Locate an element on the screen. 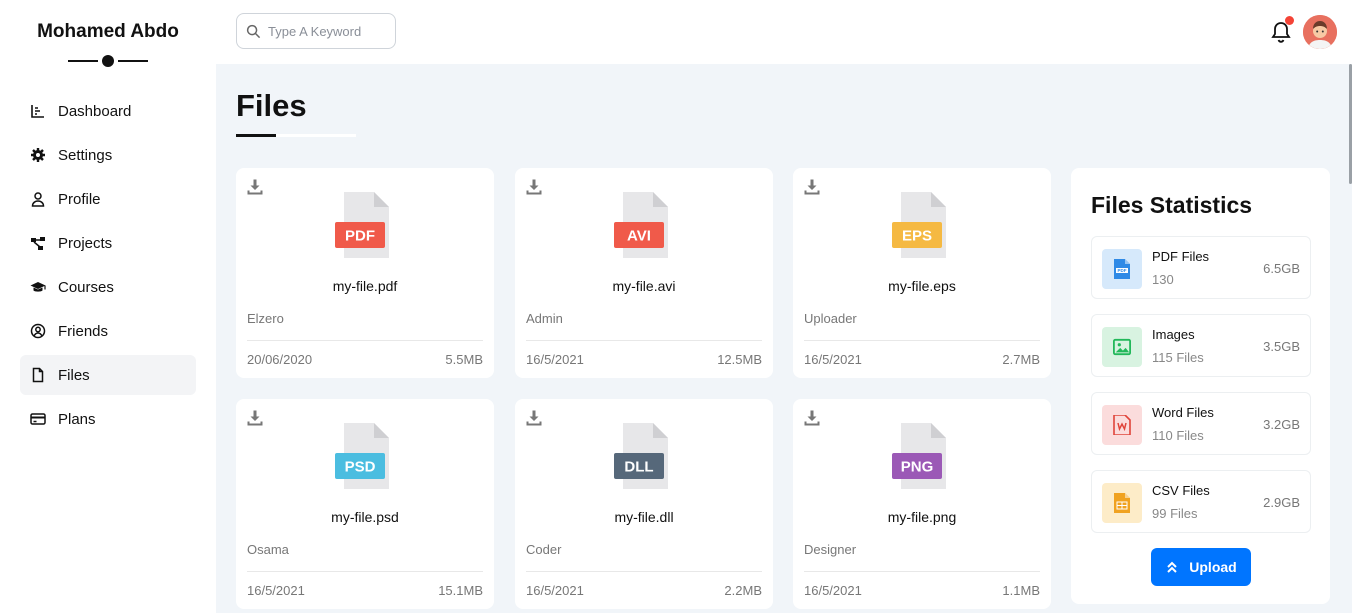 The image size is (1352, 613). file-name: my-file.dll is located at coordinates (644, 517).